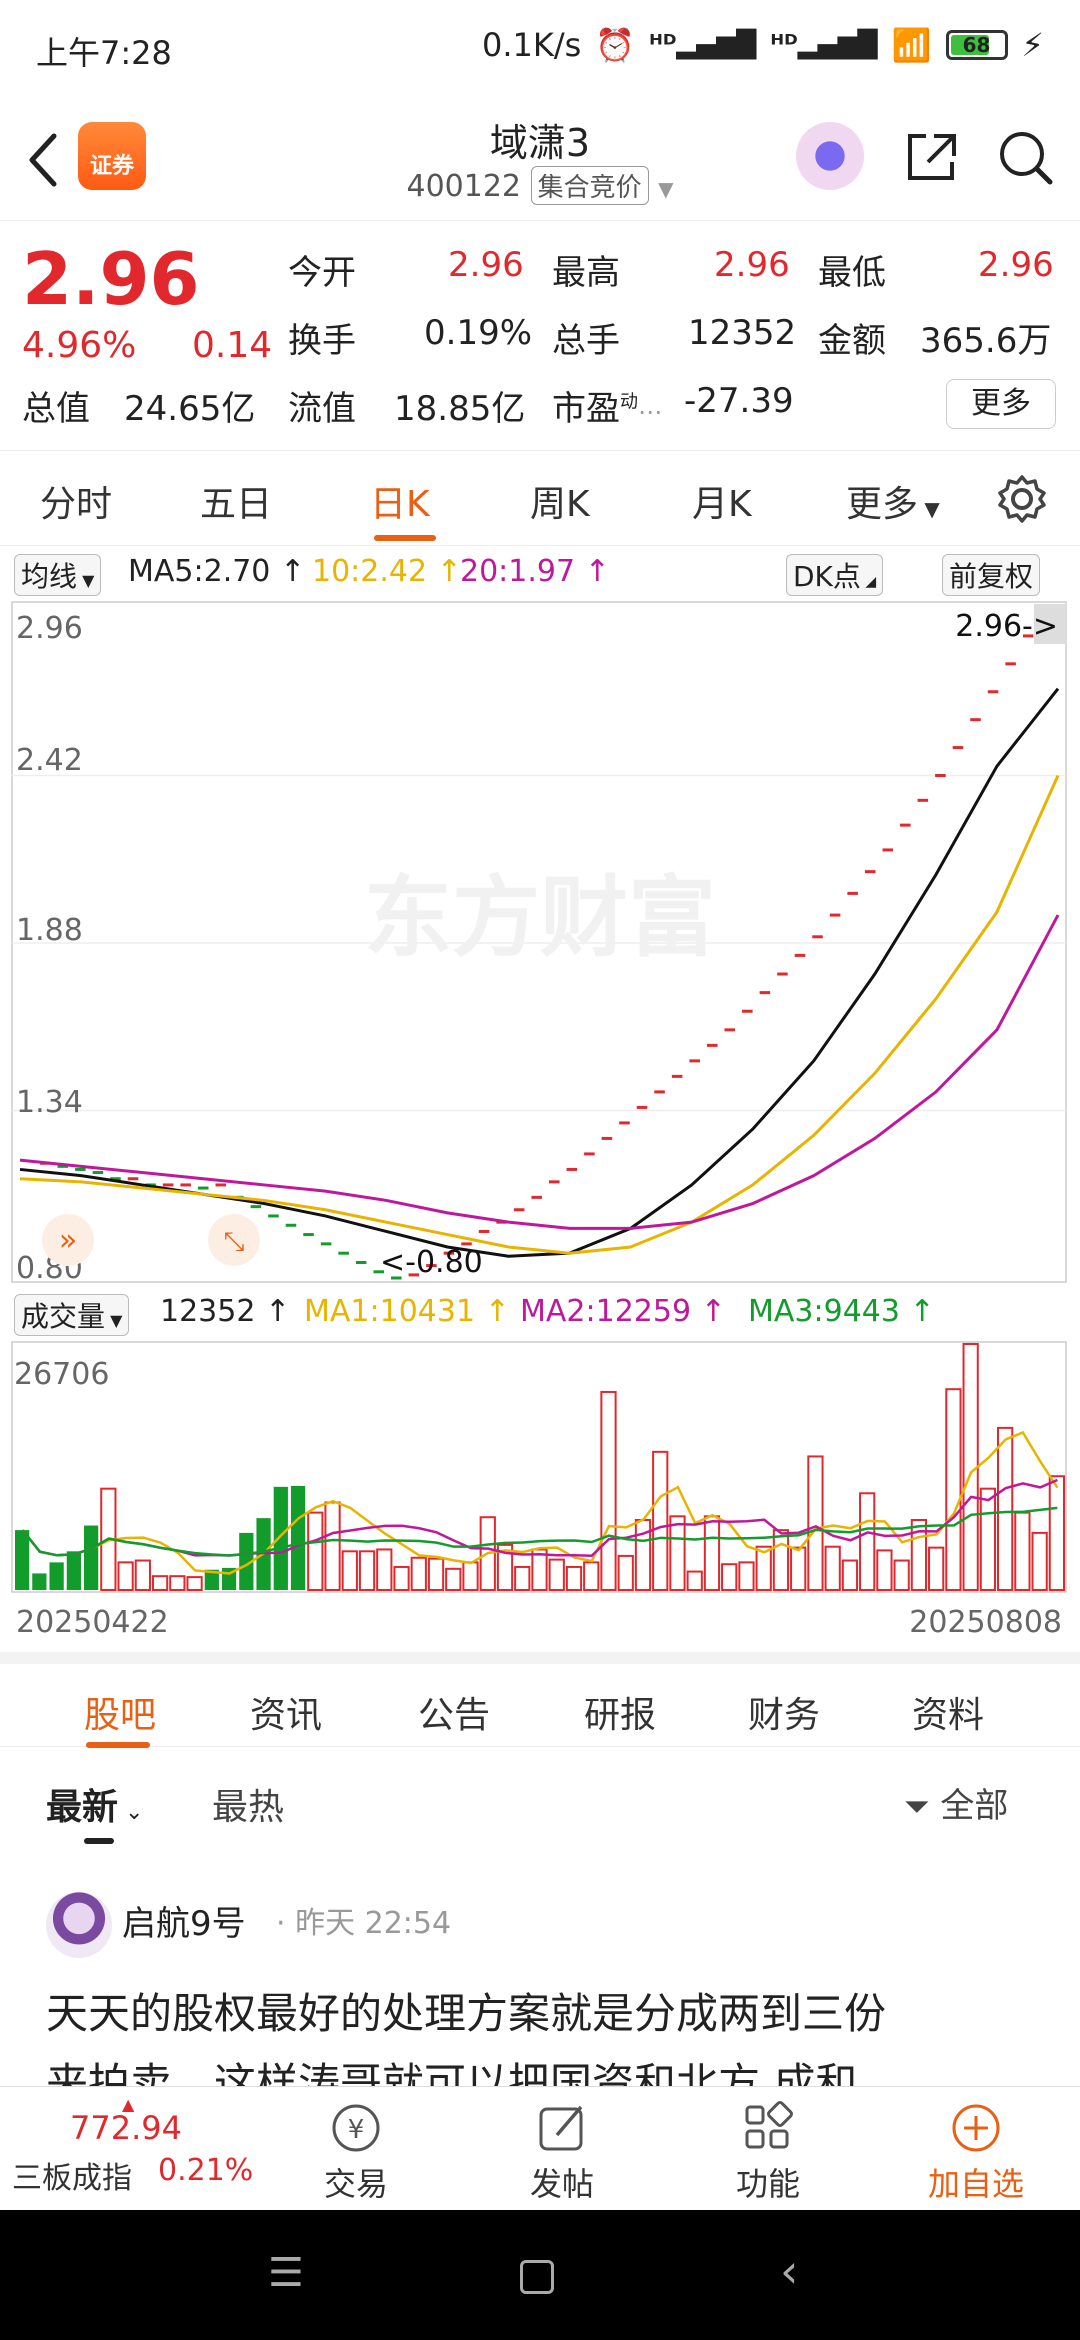 This screenshot has width=1080, height=2340. Describe the element at coordinates (1022, 499) in the screenshot. I see `settings-gear-icon` at that location.